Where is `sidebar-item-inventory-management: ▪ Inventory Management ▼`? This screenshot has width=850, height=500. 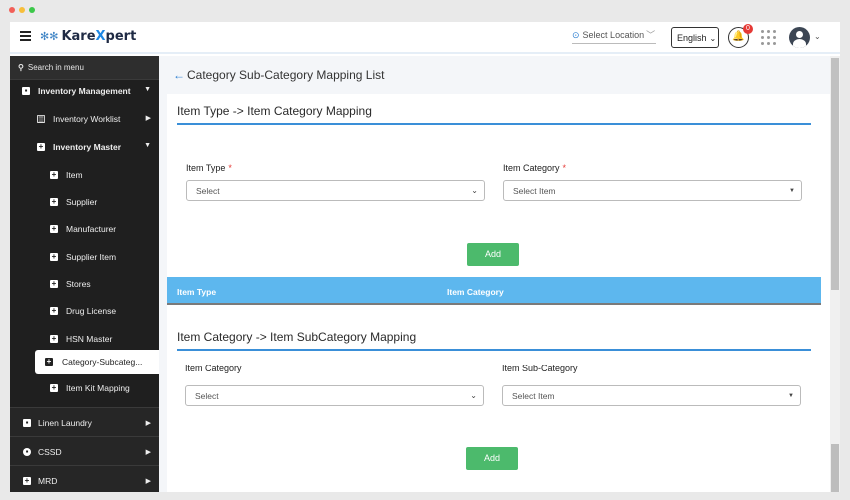 sidebar-item-inventory-management: ▪ Inventory Management ▼ is located at coordinates (84, 91).